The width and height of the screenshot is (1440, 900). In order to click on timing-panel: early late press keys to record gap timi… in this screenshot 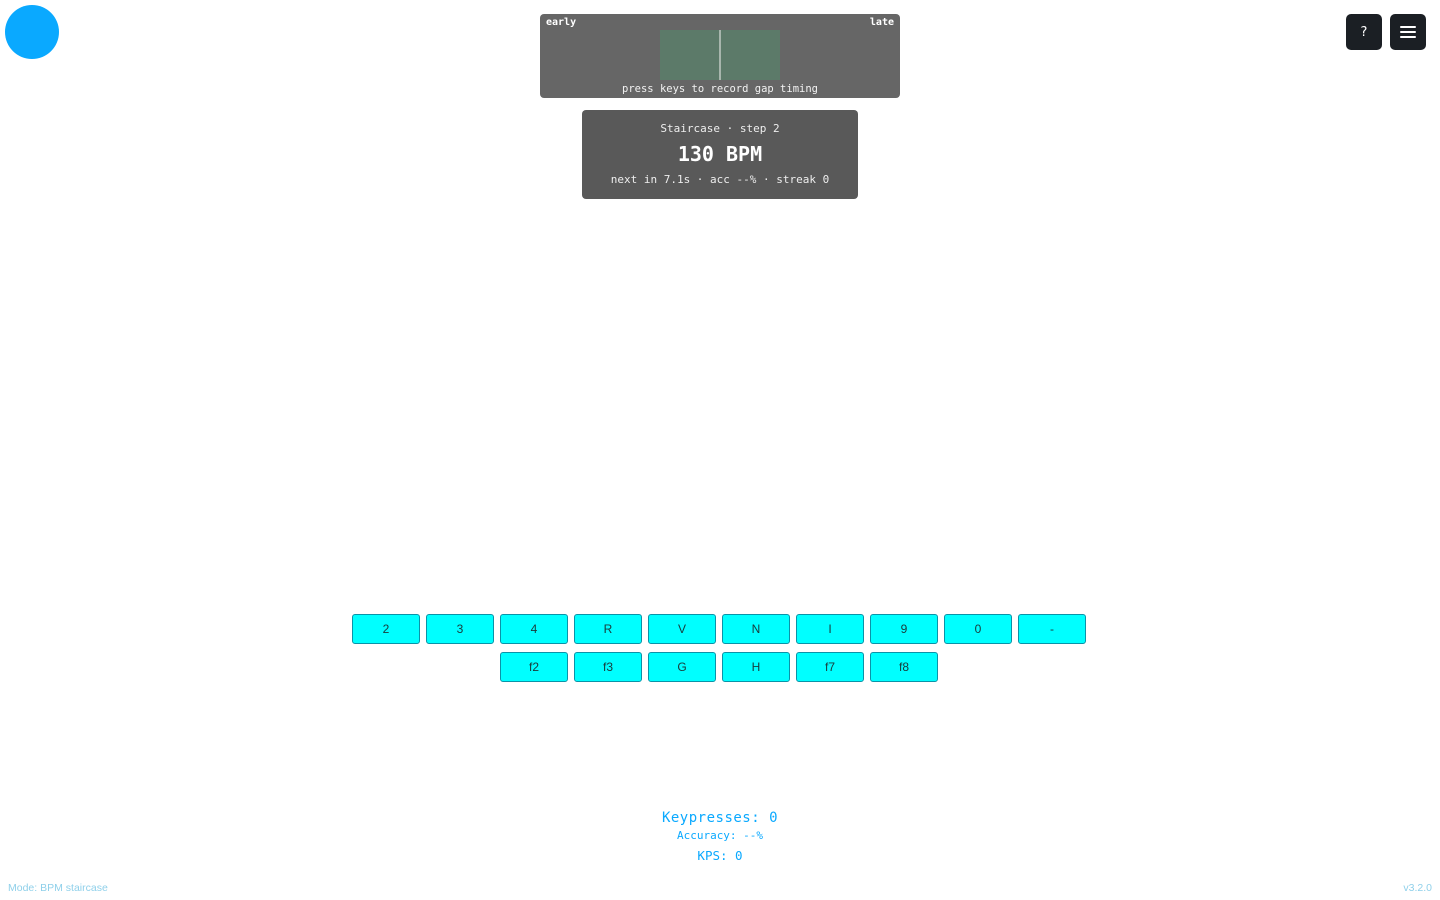, I will do `click(720, 56)`.